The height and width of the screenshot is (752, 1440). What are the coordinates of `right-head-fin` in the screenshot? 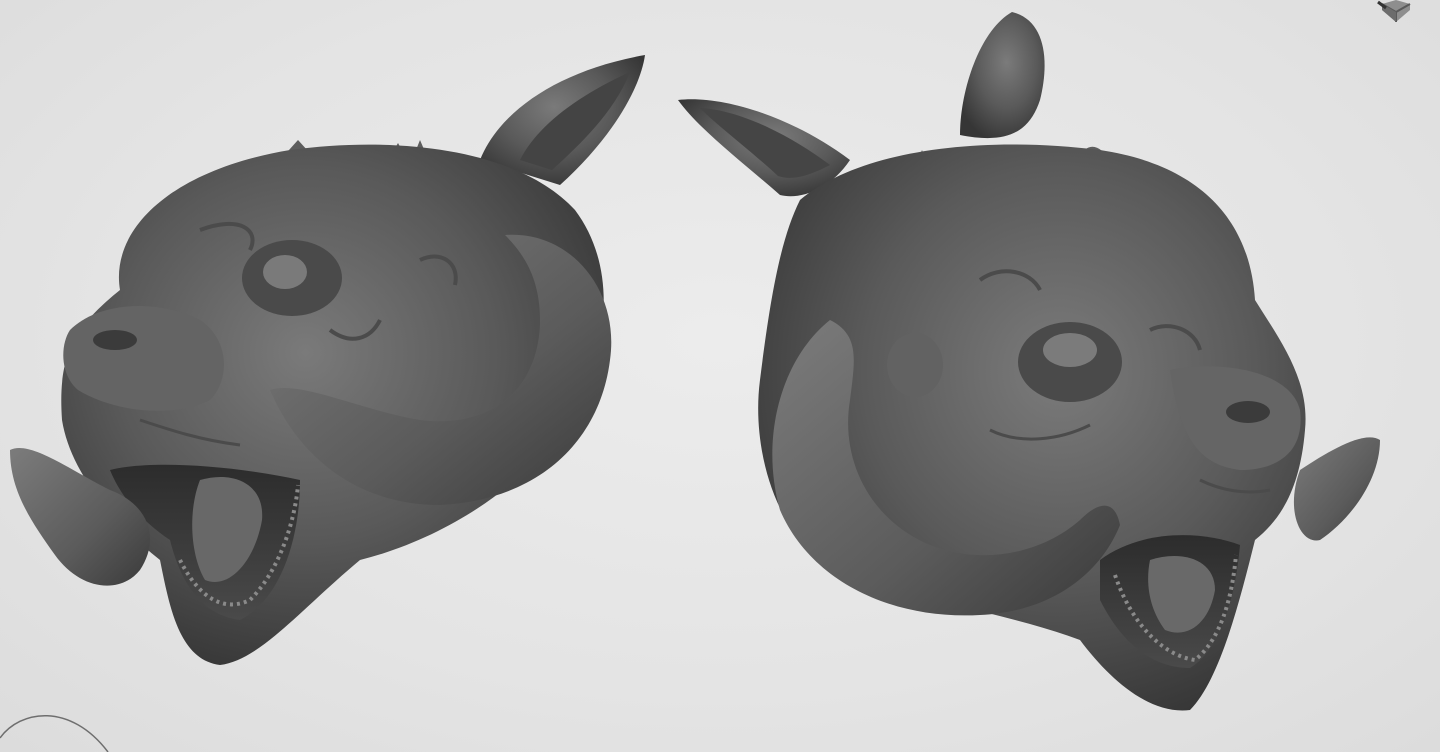 It's located at (1002, 75).